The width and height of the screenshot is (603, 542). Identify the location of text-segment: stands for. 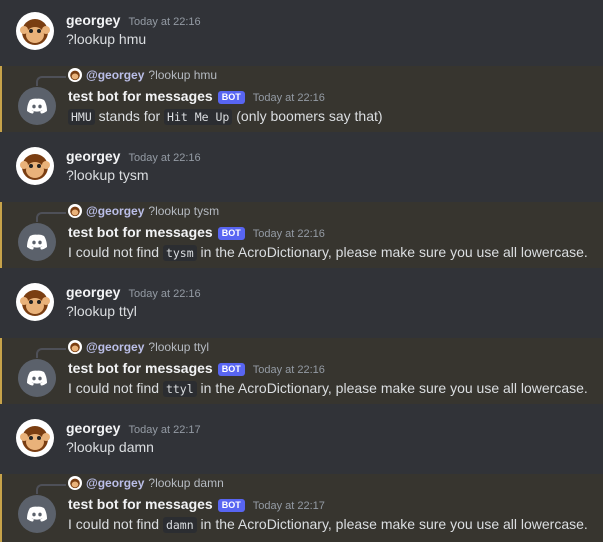
(129, 116).